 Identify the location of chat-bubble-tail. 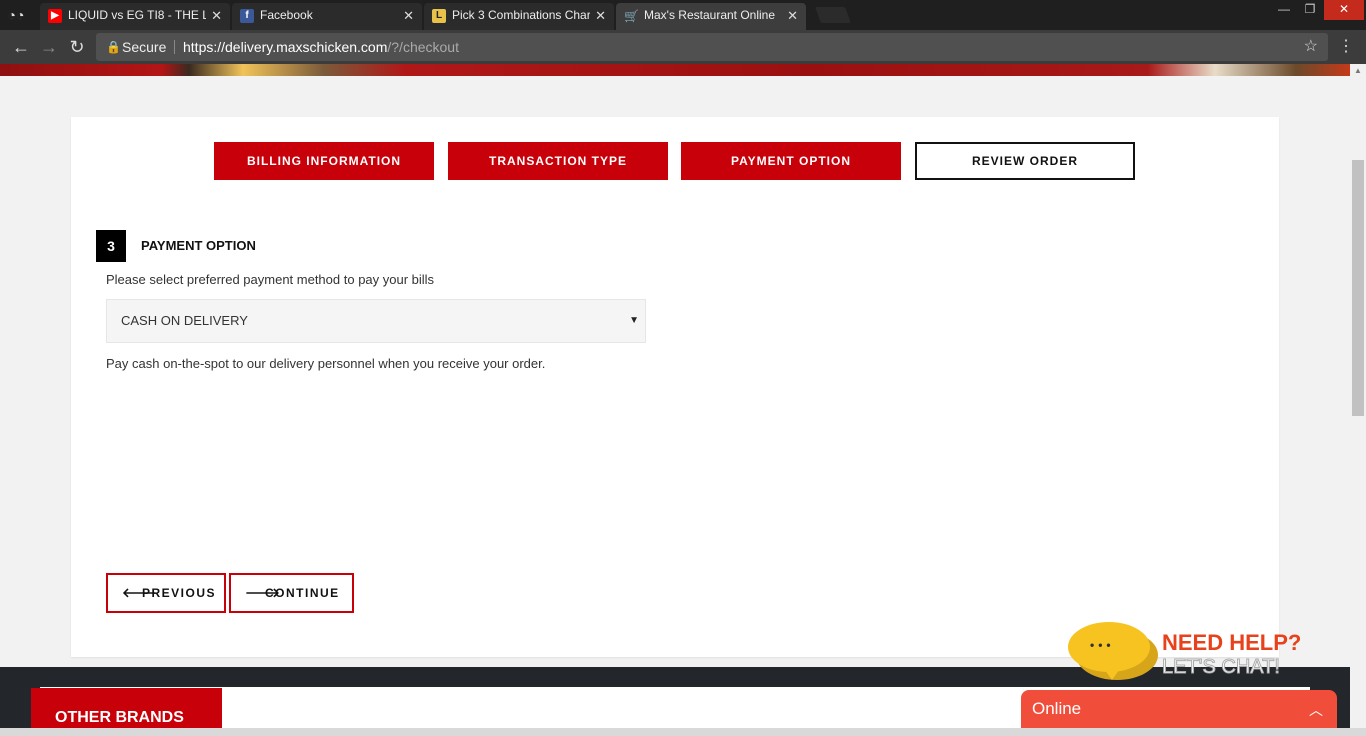
(1112, 673).